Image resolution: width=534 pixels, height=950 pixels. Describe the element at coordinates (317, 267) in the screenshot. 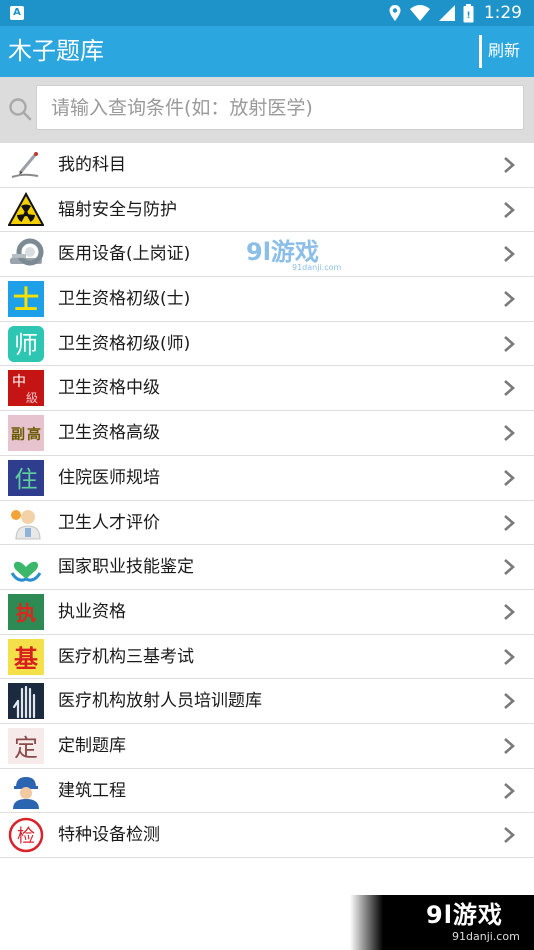

I see `svg-text: 91danji.com` at that location.